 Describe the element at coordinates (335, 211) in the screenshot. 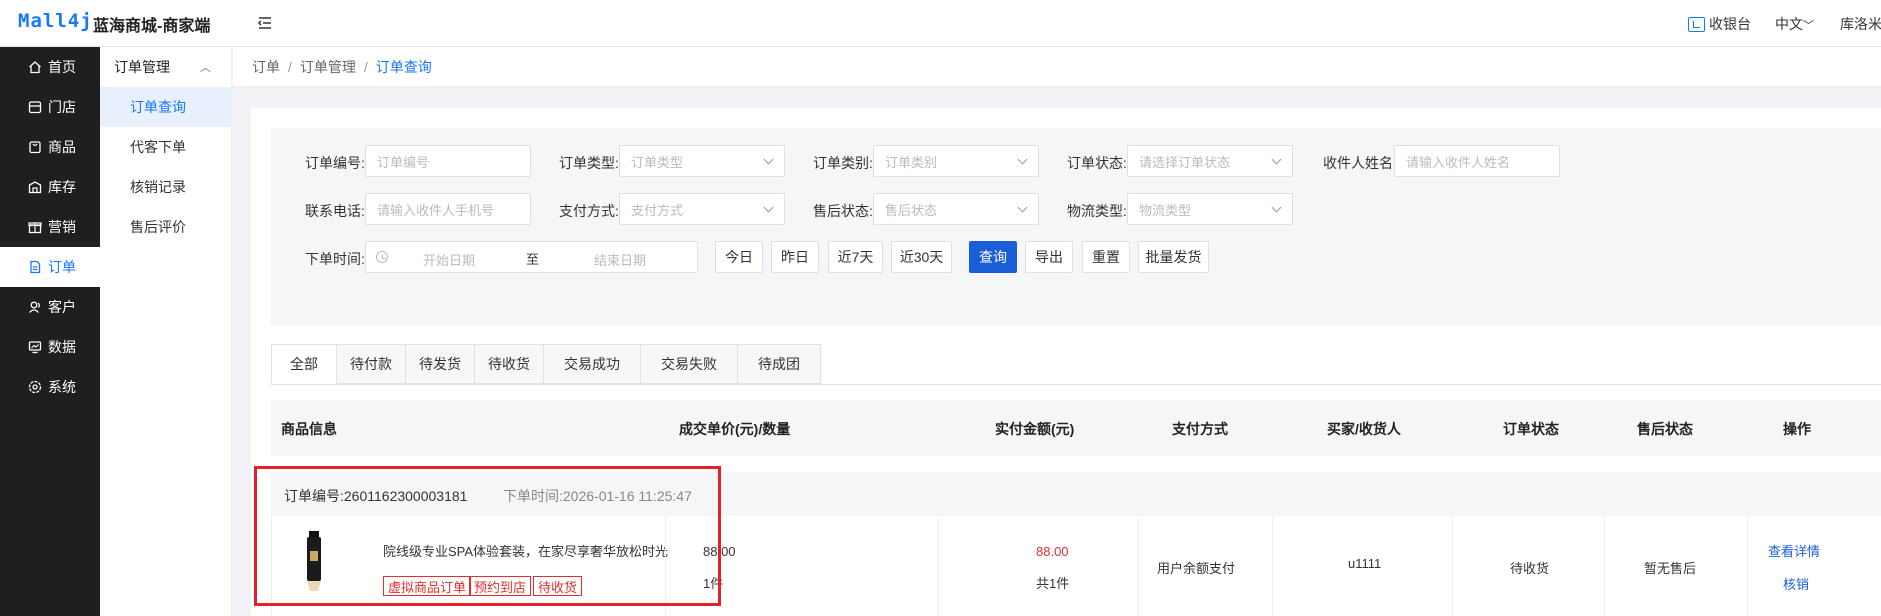

I see `phone-label: 联系电话:` at that location.